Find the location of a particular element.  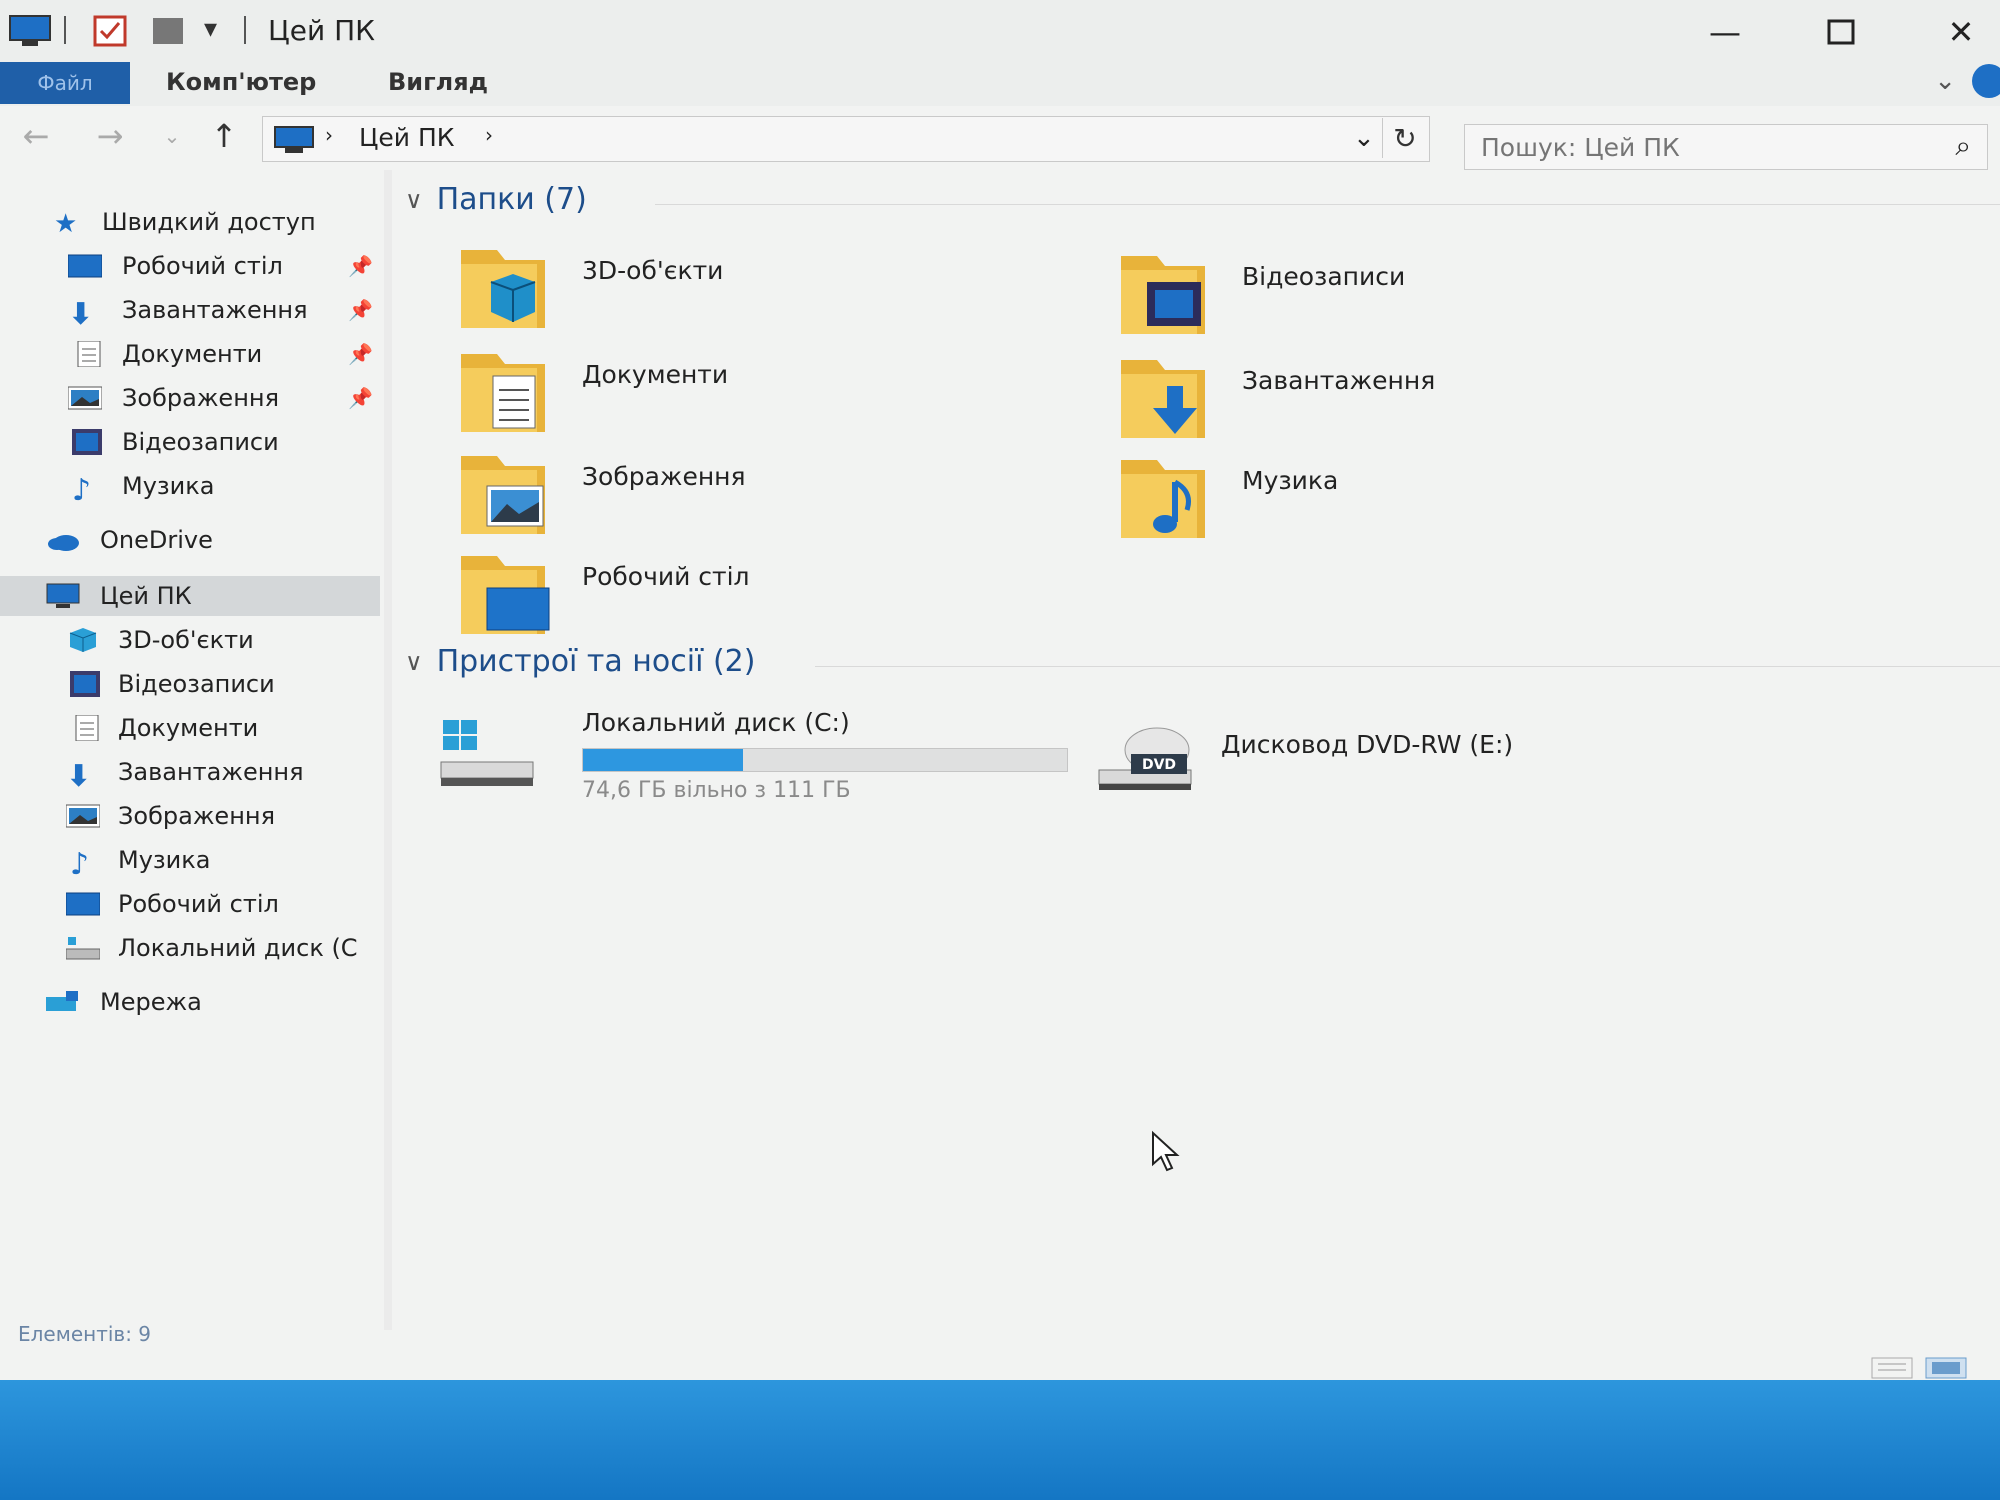

window-title: Цей ПК is located at coordinates (321, 30).